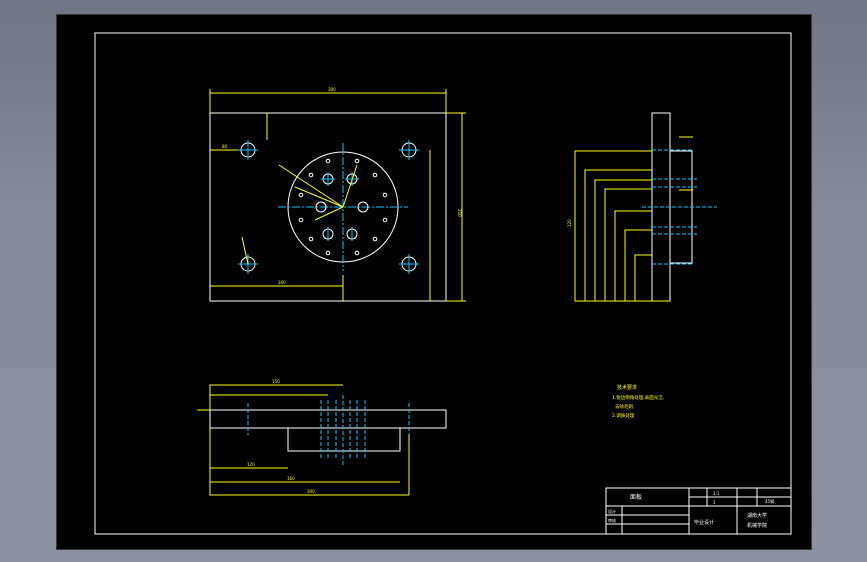 This screenshot has width=867, height=562. Describe the element at coordinates (716, 493) in the screenshot. I see `scale-value: 1:1` at that location.